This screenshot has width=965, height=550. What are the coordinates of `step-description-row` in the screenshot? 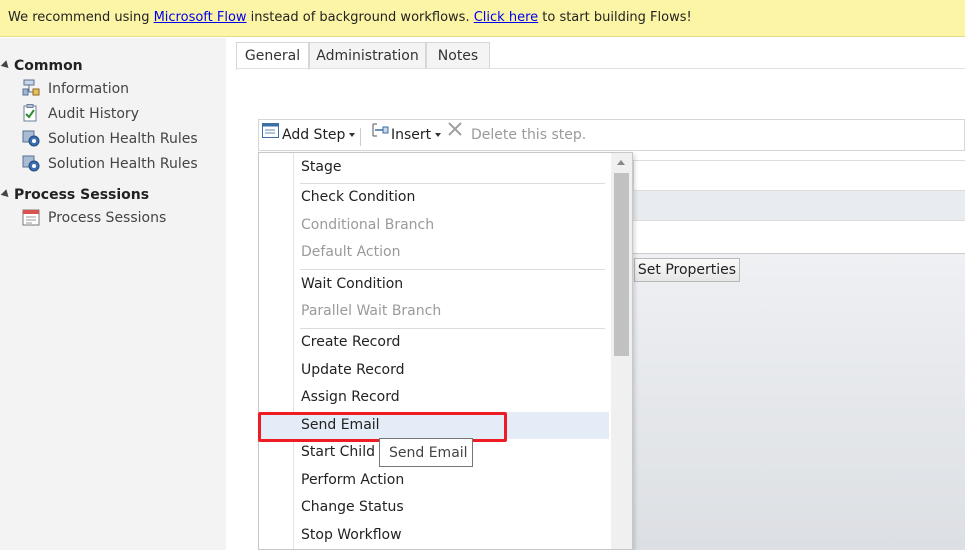 It's located at (799, 175).